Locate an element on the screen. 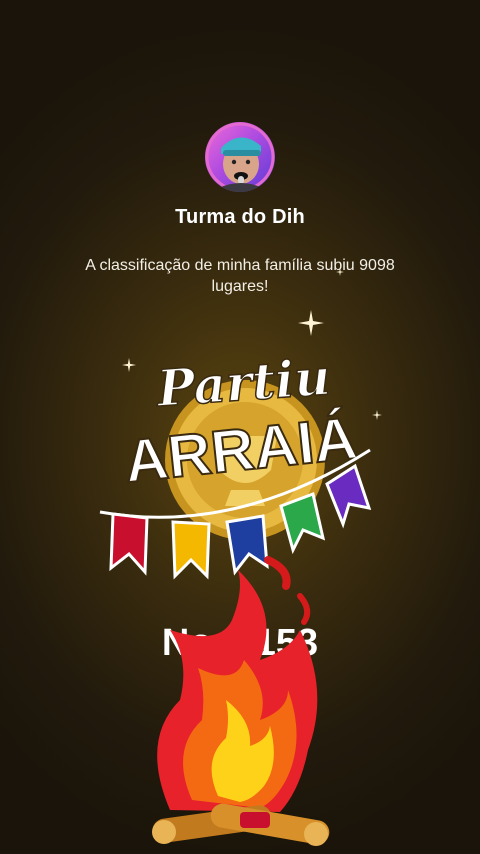 This screenshot has height=854, width=480. avatar-image is located at coordinates (240, 157).